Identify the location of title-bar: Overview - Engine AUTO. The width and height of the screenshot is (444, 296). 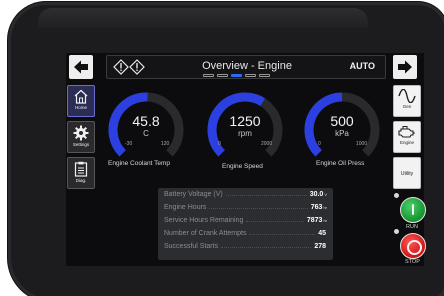
(246, 67).